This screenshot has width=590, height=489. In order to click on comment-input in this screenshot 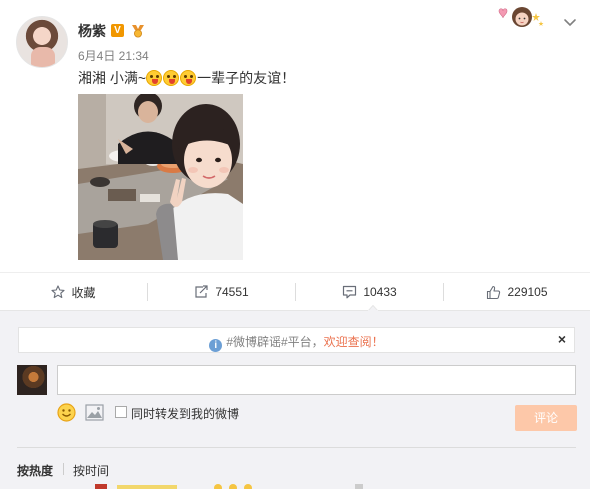, I will do `click(316, 380)`.